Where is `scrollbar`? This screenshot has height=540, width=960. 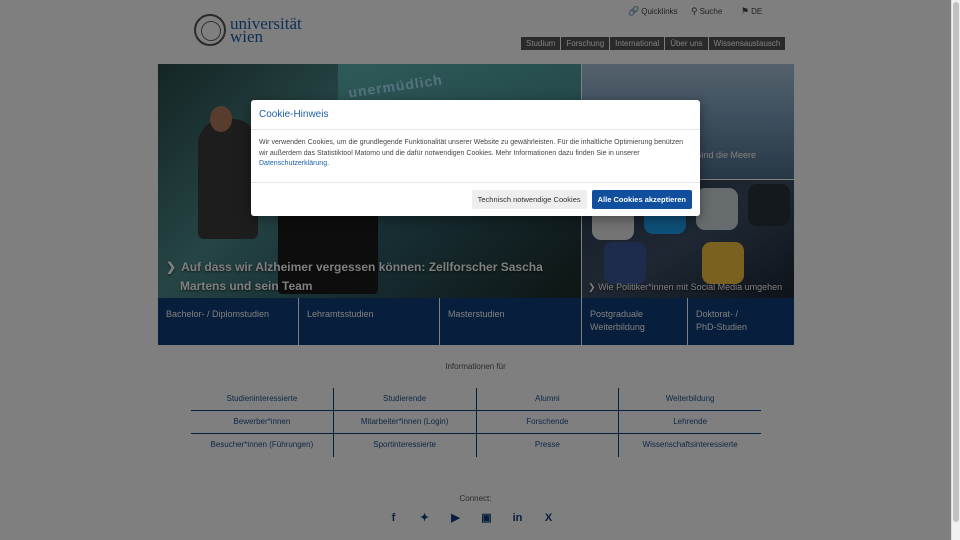
scrollbar is located at coordinates (955, 270).